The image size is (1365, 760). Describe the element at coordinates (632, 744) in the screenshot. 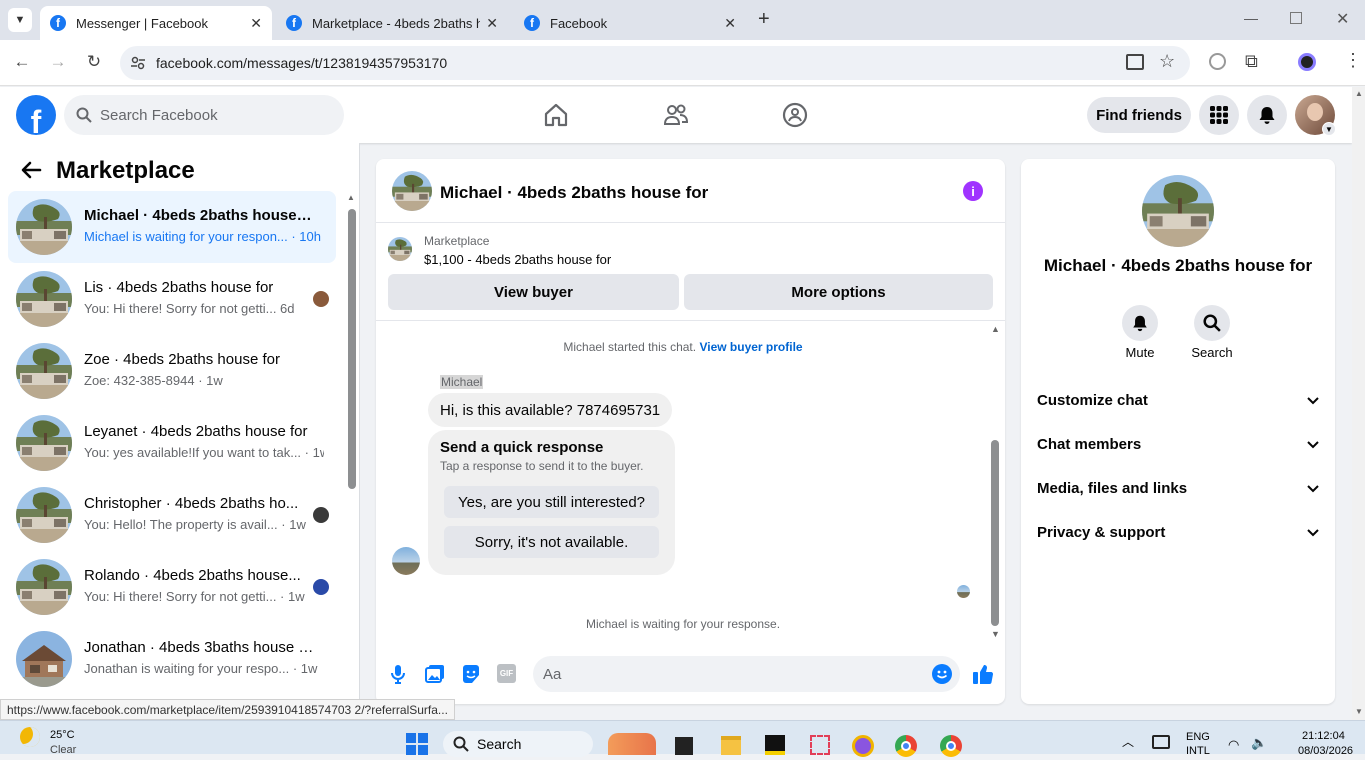

I see `people-app-icon` at that location.